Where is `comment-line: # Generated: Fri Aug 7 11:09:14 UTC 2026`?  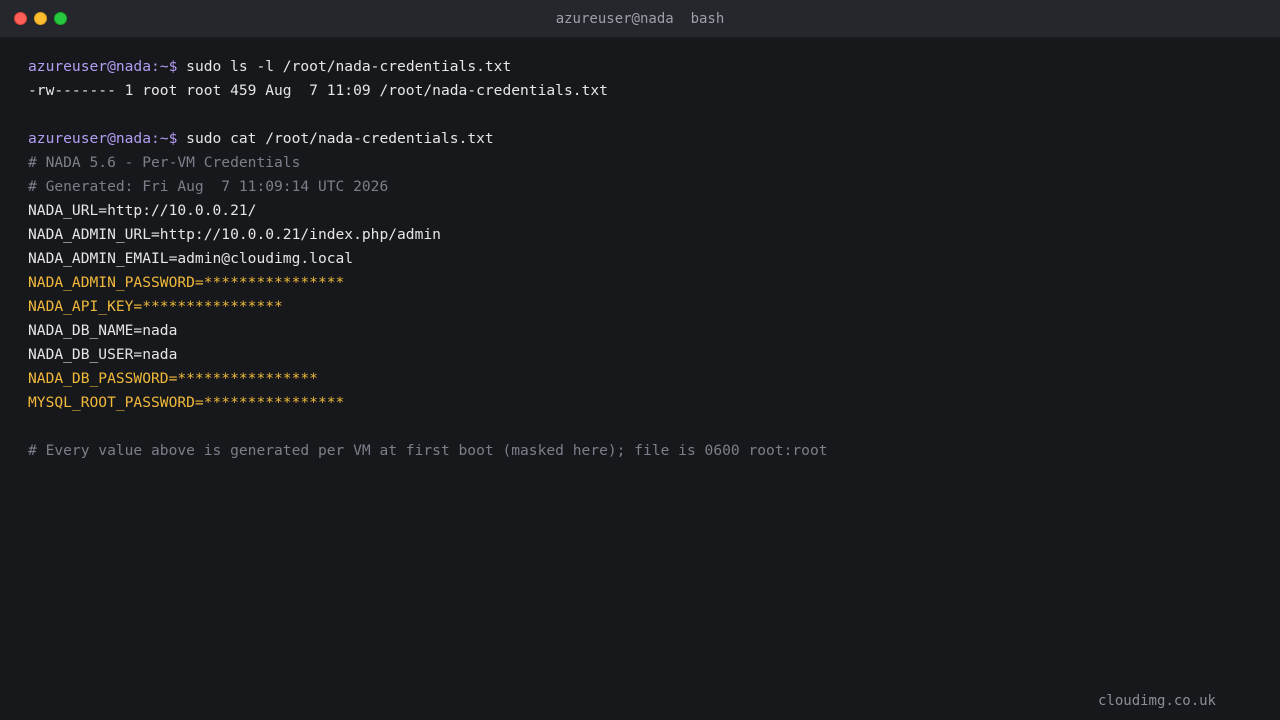 comment-line: # Generated: Fri Aug 7 11:09:14 UTC 2026 is located at coordinates (208, 186).